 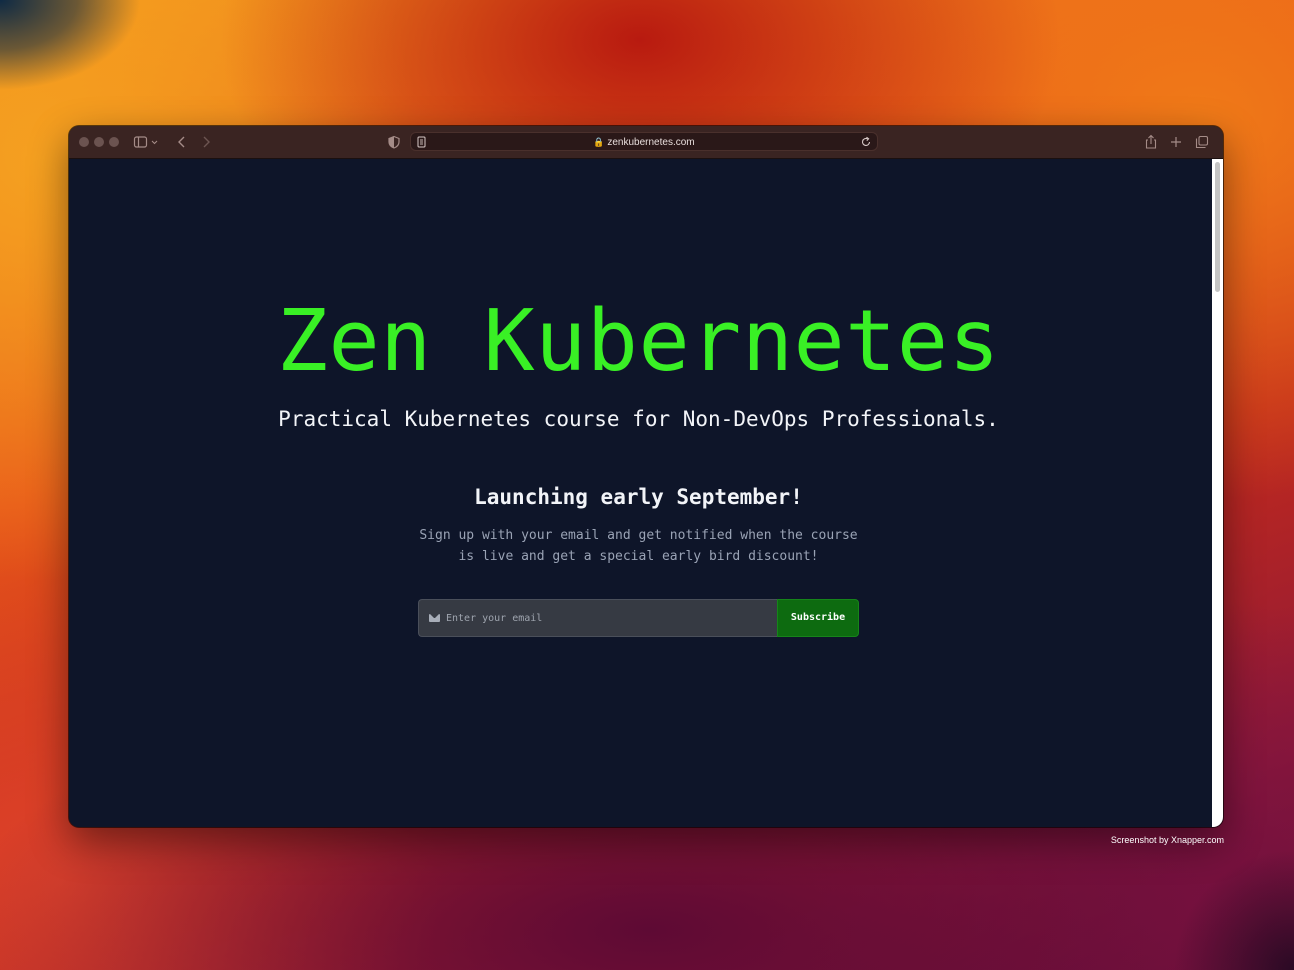 I want to click on lock-icon: 🔒, so click(x=599, y=142).